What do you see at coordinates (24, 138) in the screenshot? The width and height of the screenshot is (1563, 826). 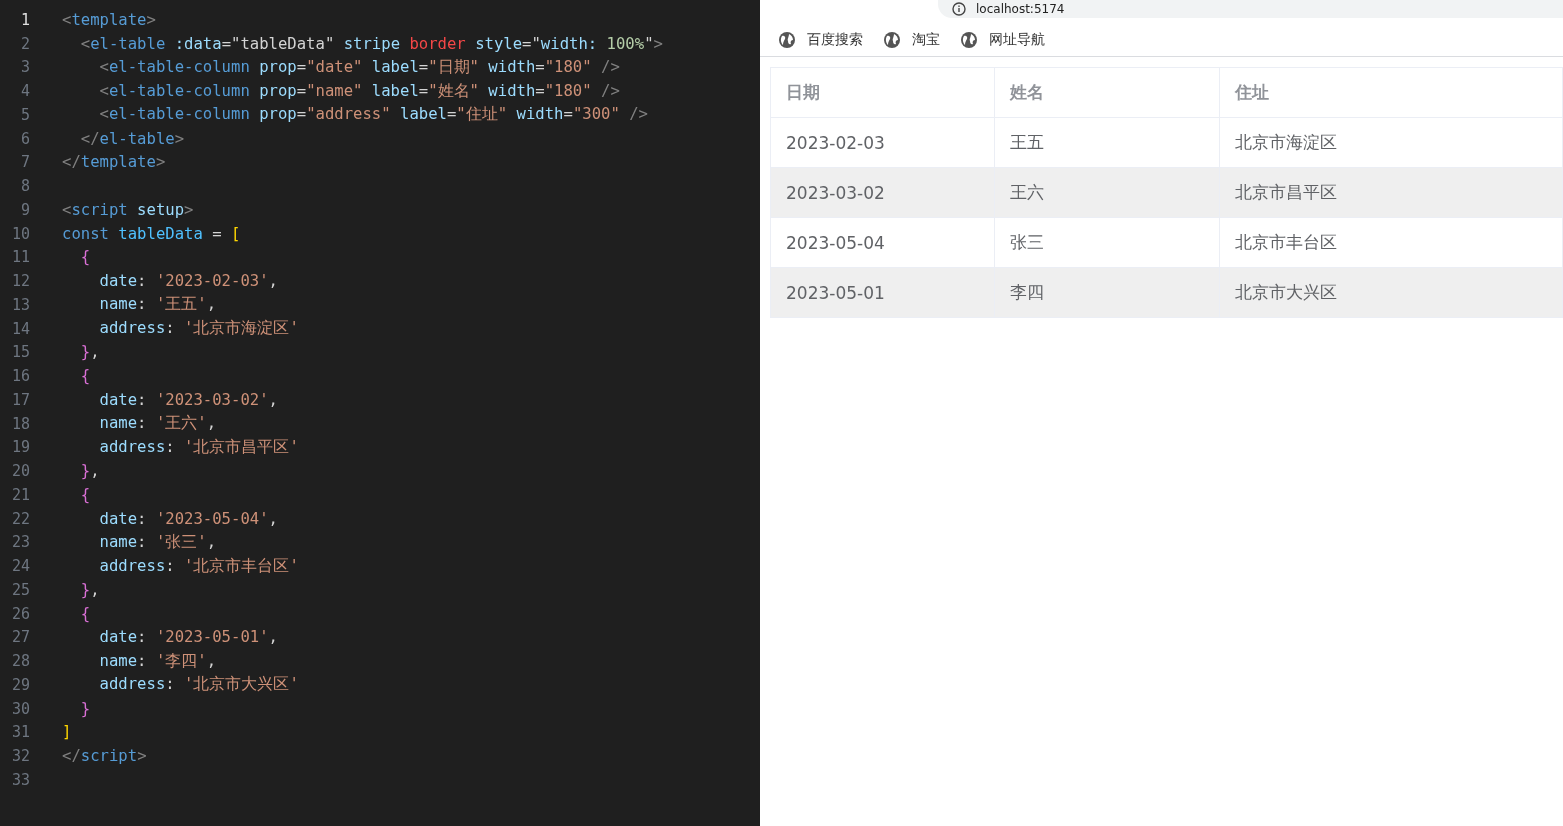 I see `line-number: 6` at bounding box center [24, 138].